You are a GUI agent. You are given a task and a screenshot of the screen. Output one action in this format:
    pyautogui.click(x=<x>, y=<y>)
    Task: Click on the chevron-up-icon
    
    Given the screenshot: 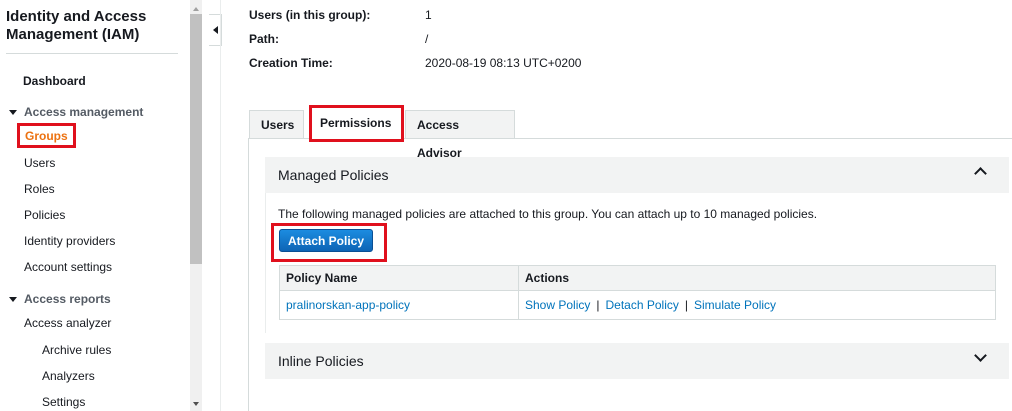 What is the action you would take?
    pyautogui.click(x=980, y=173)
    